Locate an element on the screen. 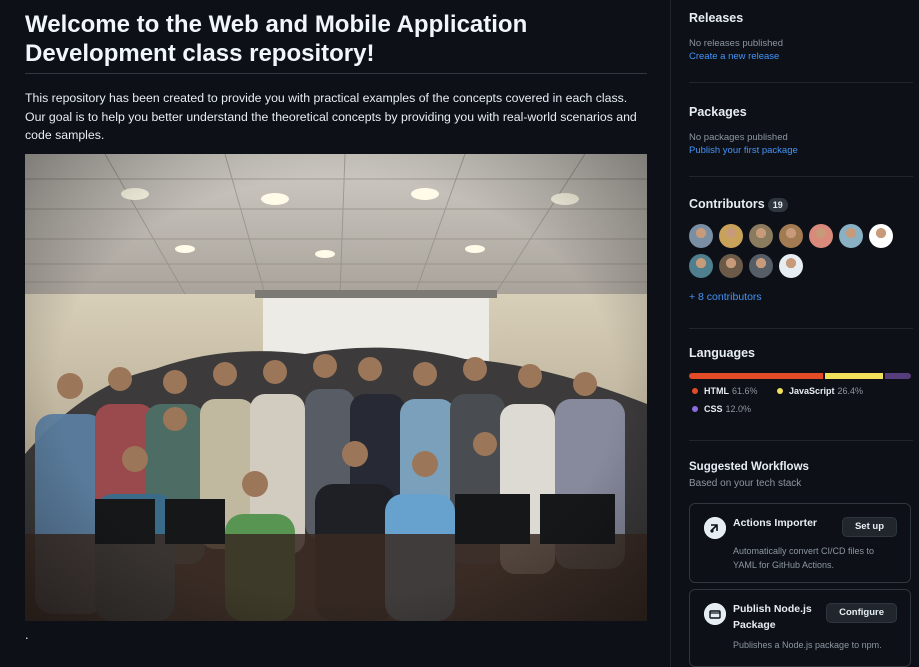 This screenshot has height=667, width=919. workflows-heading: Suggested Workflows is located at coordinates (749, 467).